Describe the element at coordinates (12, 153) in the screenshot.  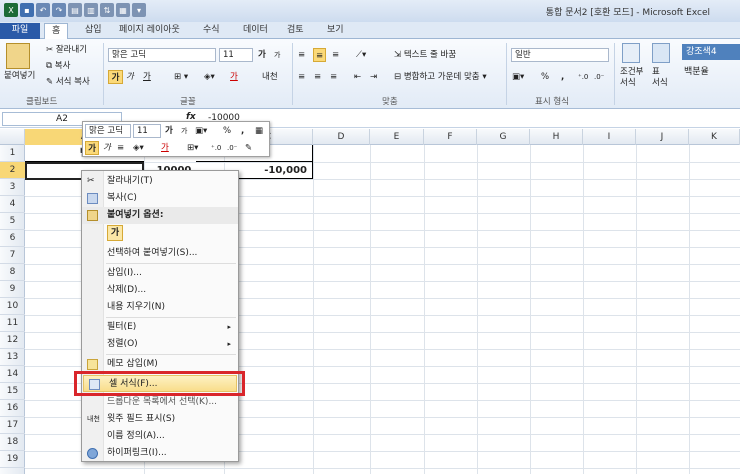
I see `row-header-1: 1` at that location.